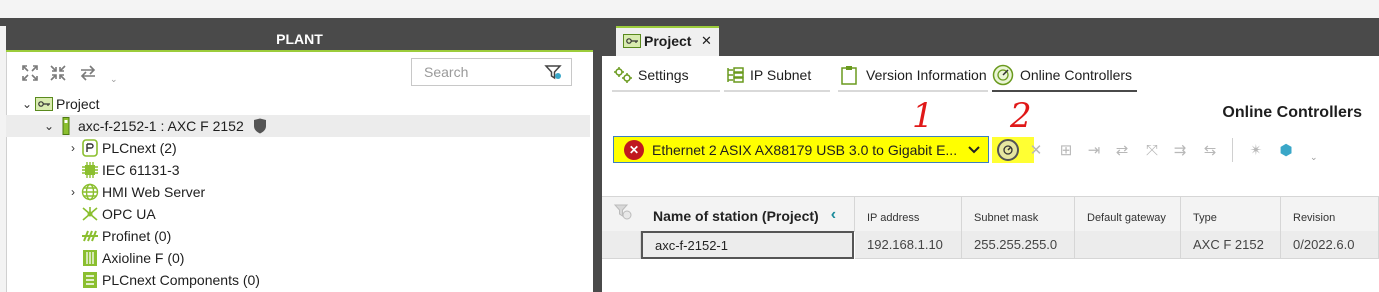  I want to click on tree-item-label: OPC UA, so click(129, 214).